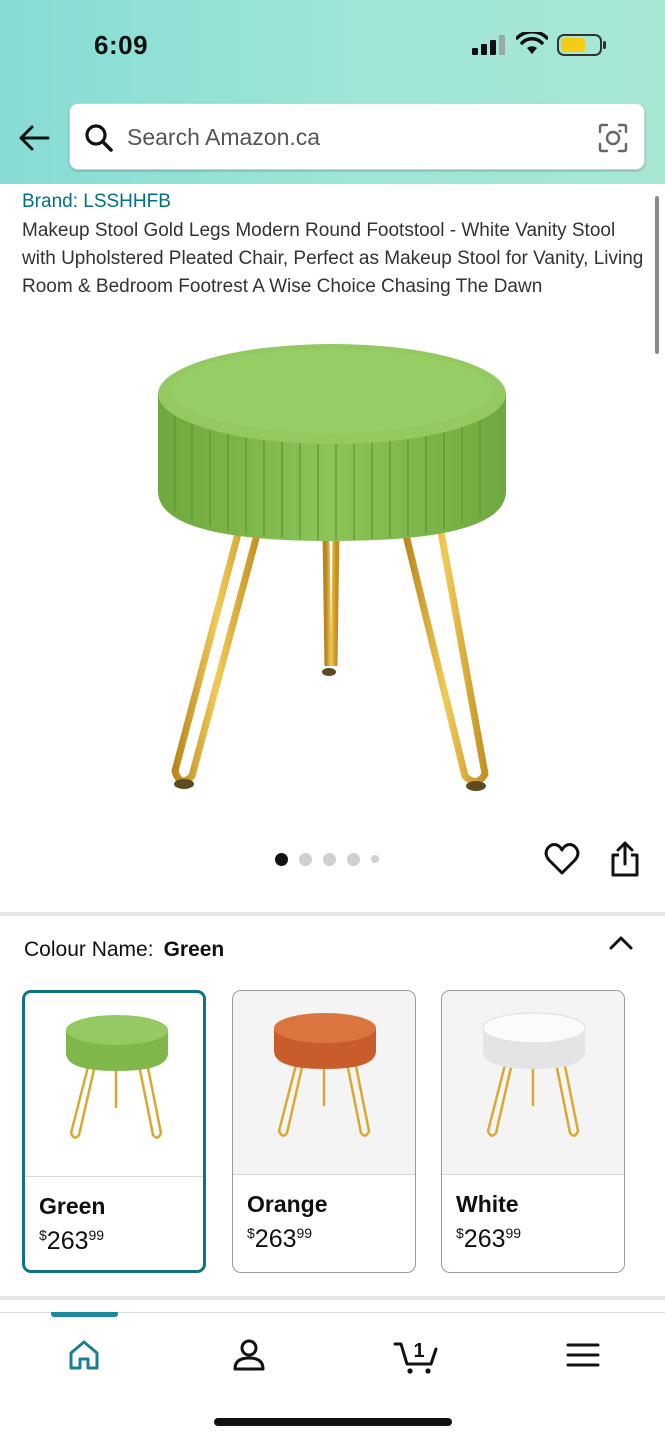 This screenshot has height=1440, width=665. What do you see at coordinates (287, 1204) in the screenshot?
I see `swatch-name: Orange` at bounding box center [287, 1204].